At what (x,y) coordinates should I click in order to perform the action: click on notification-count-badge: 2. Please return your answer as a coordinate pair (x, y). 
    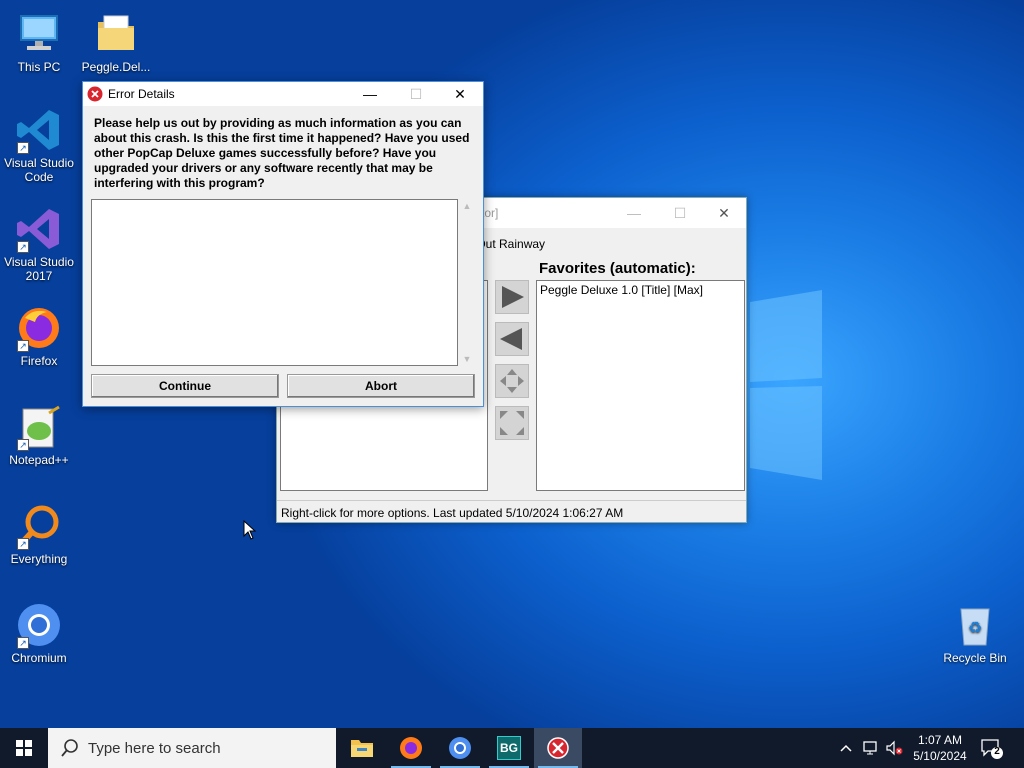
    Looking at the image, I should click on (997, 751).